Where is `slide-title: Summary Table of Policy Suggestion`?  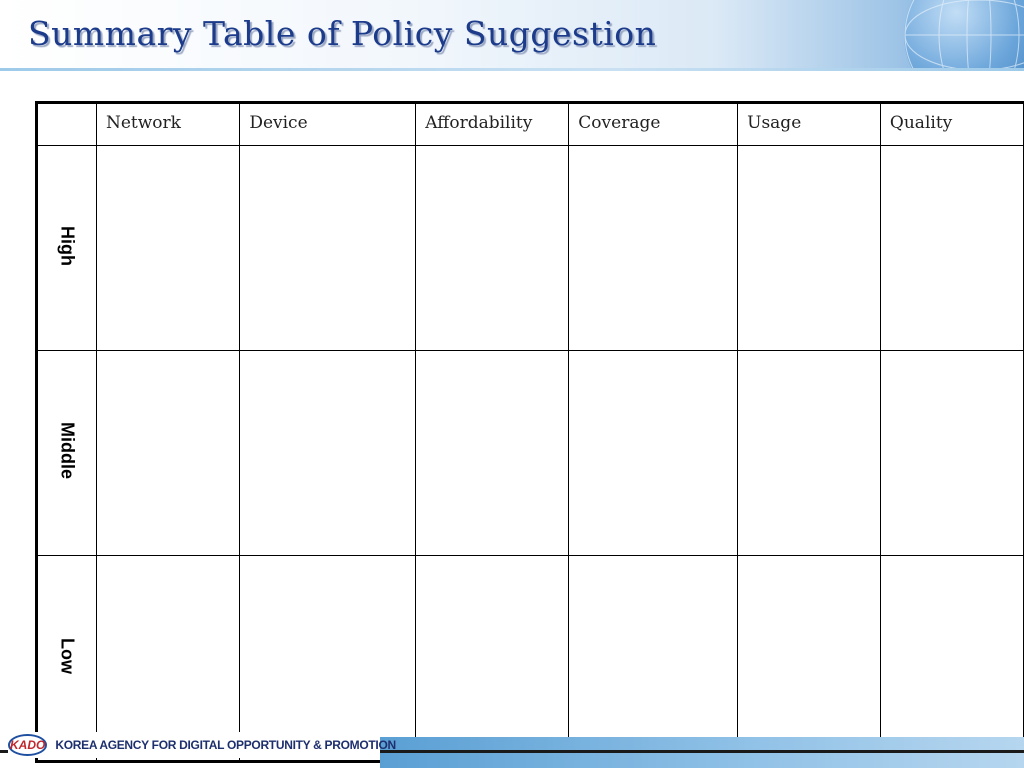 slide-title: Summary Table of Policy Suggestion is located at coordinates (342, 33).